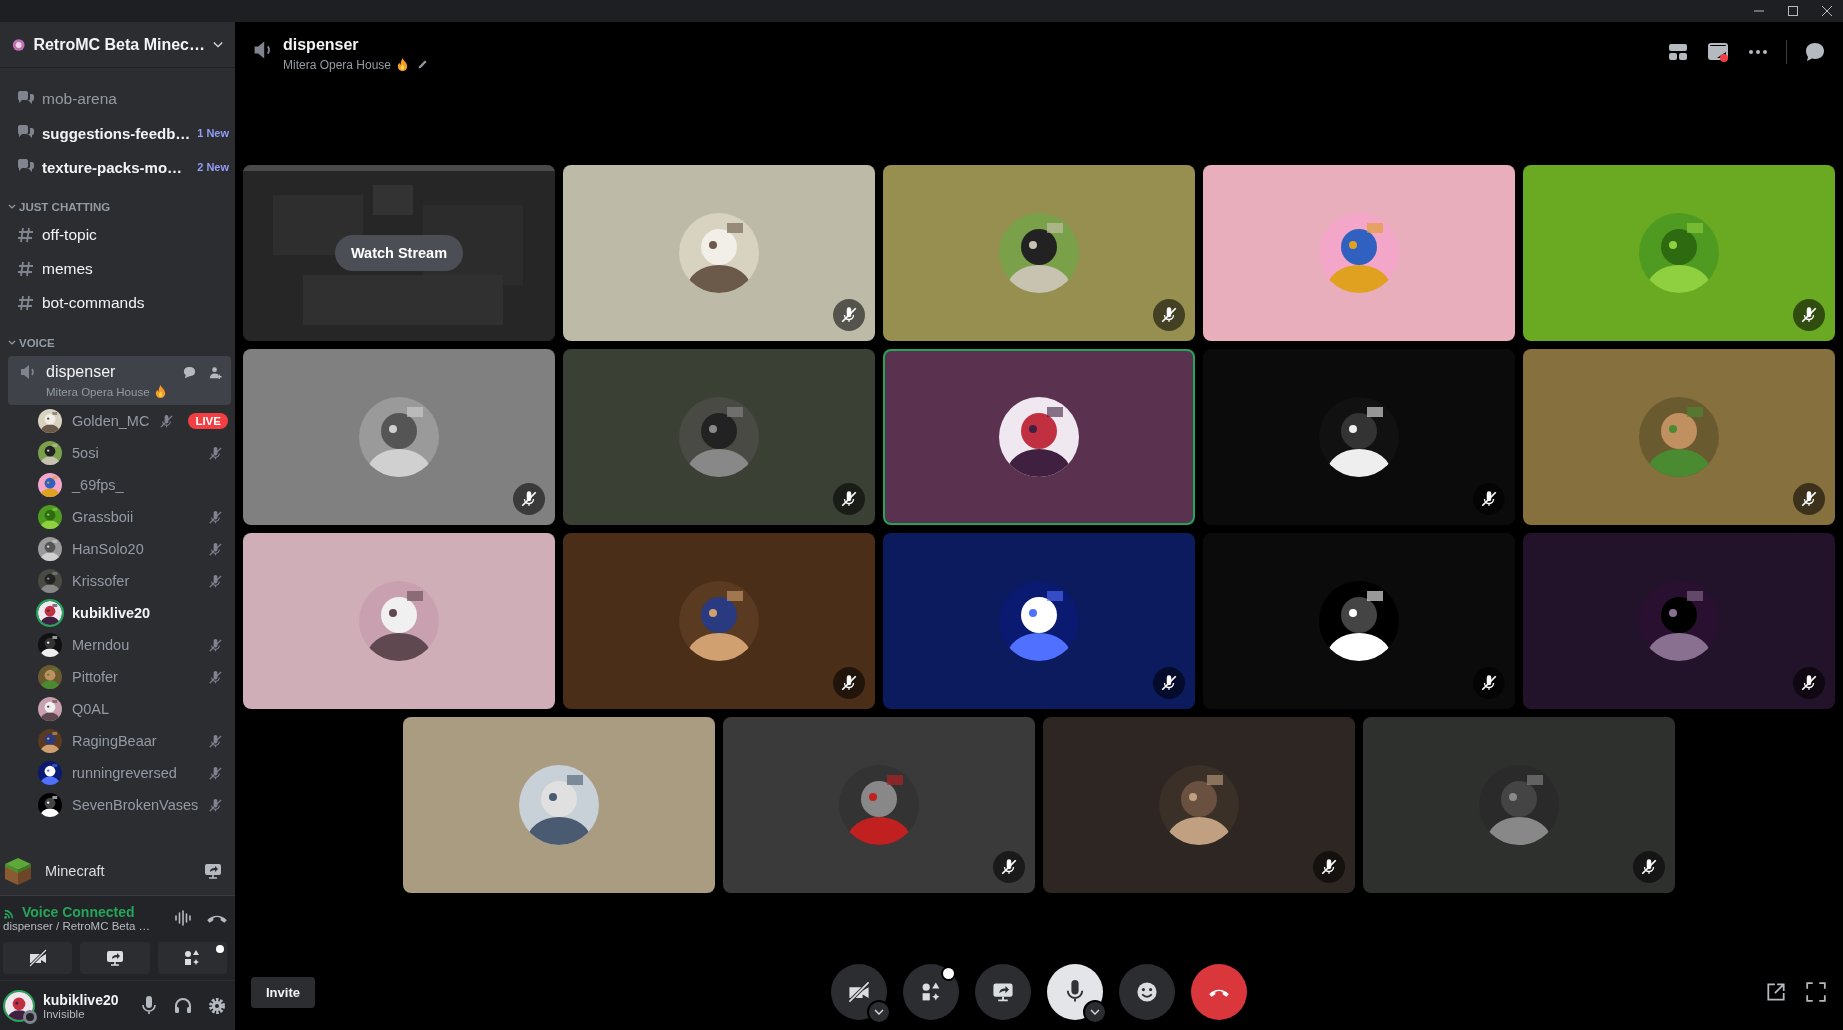 This screenshot has height=1030, width=1843. Describe the element at coordinates (213, 133) in the screenshot. I see `new-count: 1 New` at that location.